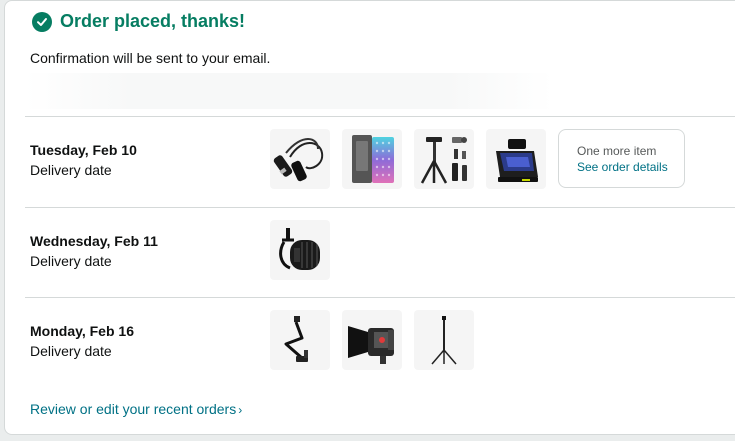  I want to click on product-thumbnail-xlr-cable, so click(300, 159).